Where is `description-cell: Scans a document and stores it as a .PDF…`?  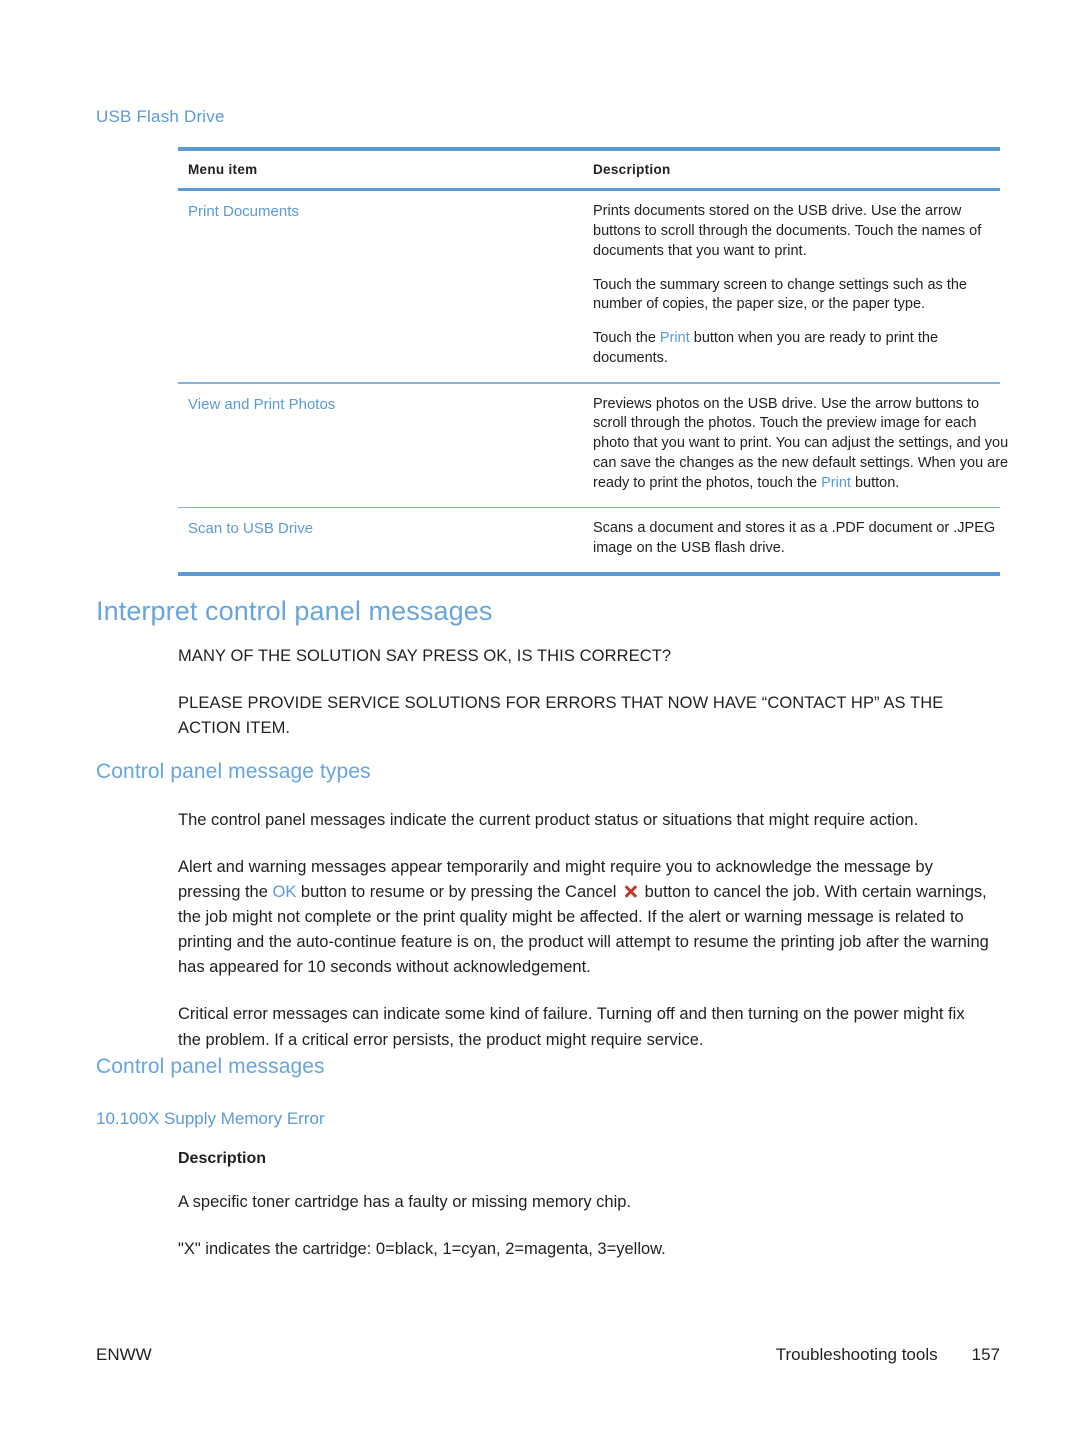
description-cell: Scans a document and stores it as a .PDF… is located at coordinates (801, 539).